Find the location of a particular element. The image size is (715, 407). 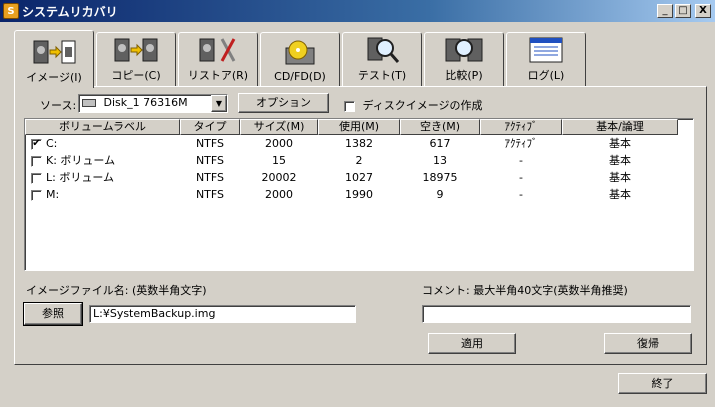

image-file-label: イメージファイル名: (英数半角文字) is located at coordinates (116, 290).